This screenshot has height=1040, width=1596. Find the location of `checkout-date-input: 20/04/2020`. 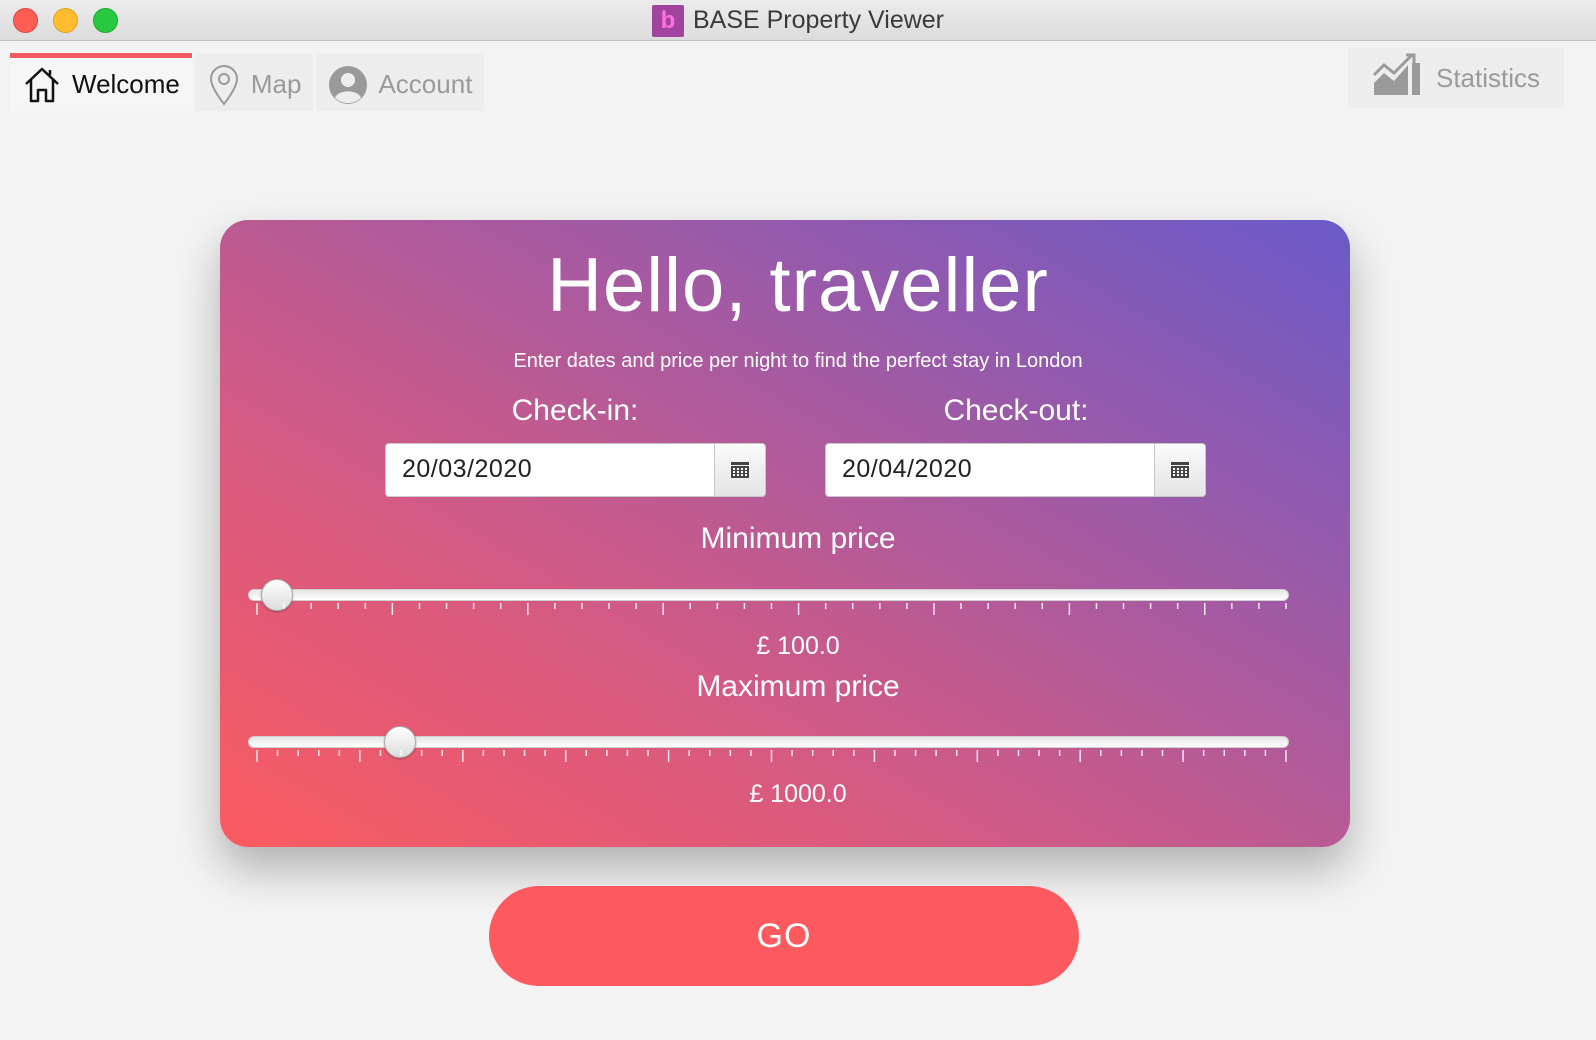

checkout-date-input: 20/04/2020 is located at coordinates (990, 470).